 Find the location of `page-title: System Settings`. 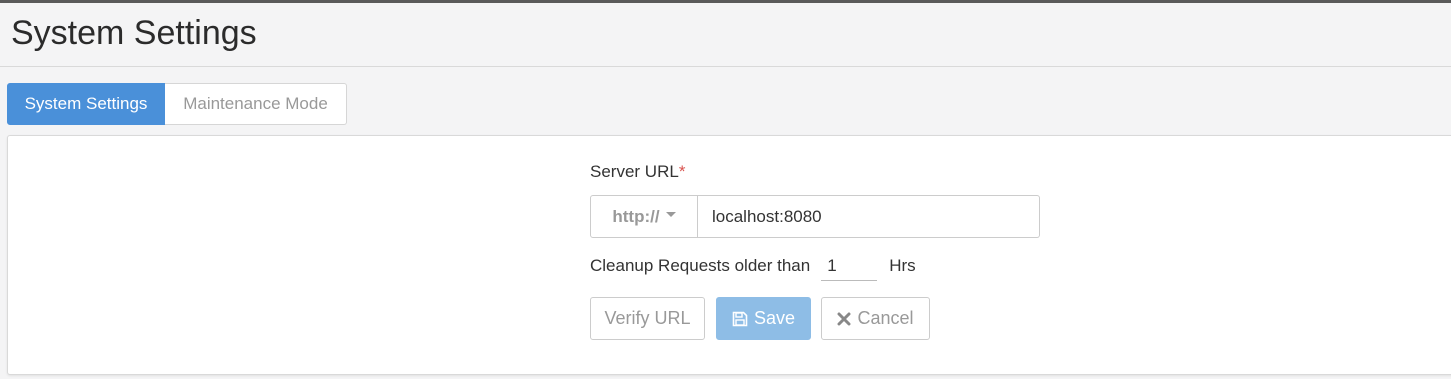

page-title: System Settings is located at coordinates (134, 33).